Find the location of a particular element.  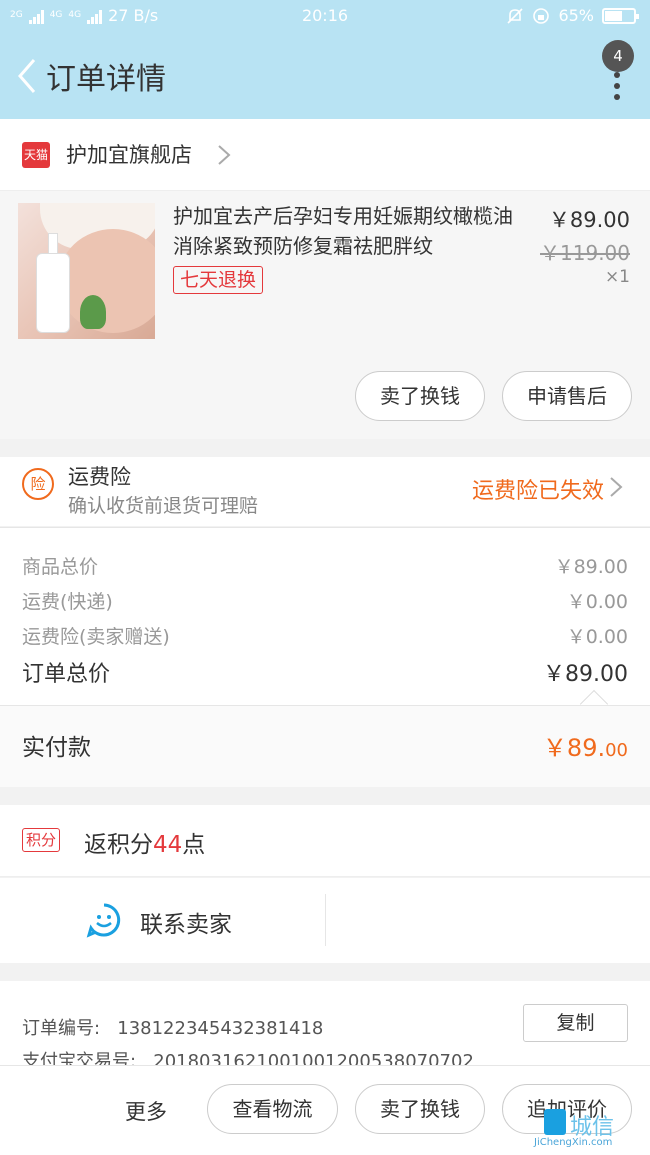

product-original-price: ￥119.00 is located at coordinates (585, 253).